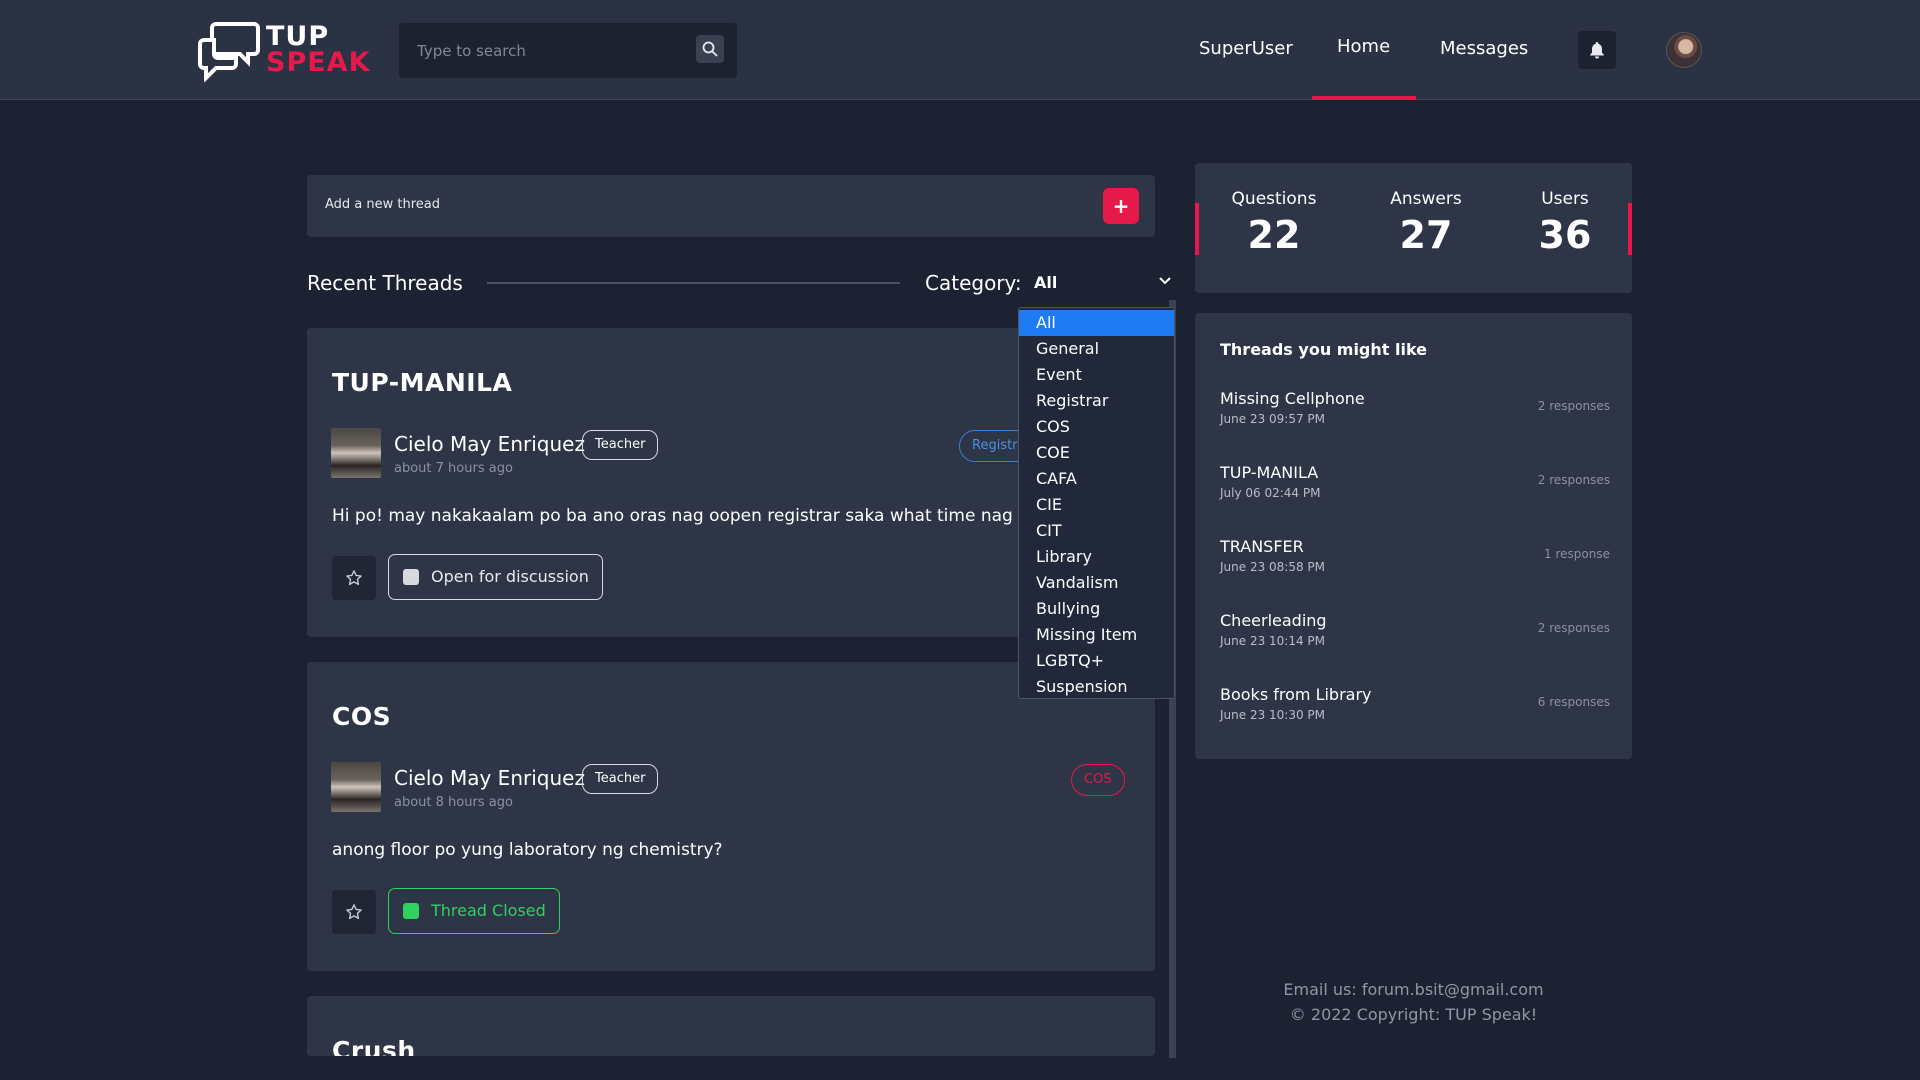 The height and width of the screenshot is (1080, 1920). What do you see at coordinates (1565, 199) in the screenshot?
I see `stat-label: Users` at bounding box center [1565, 199].